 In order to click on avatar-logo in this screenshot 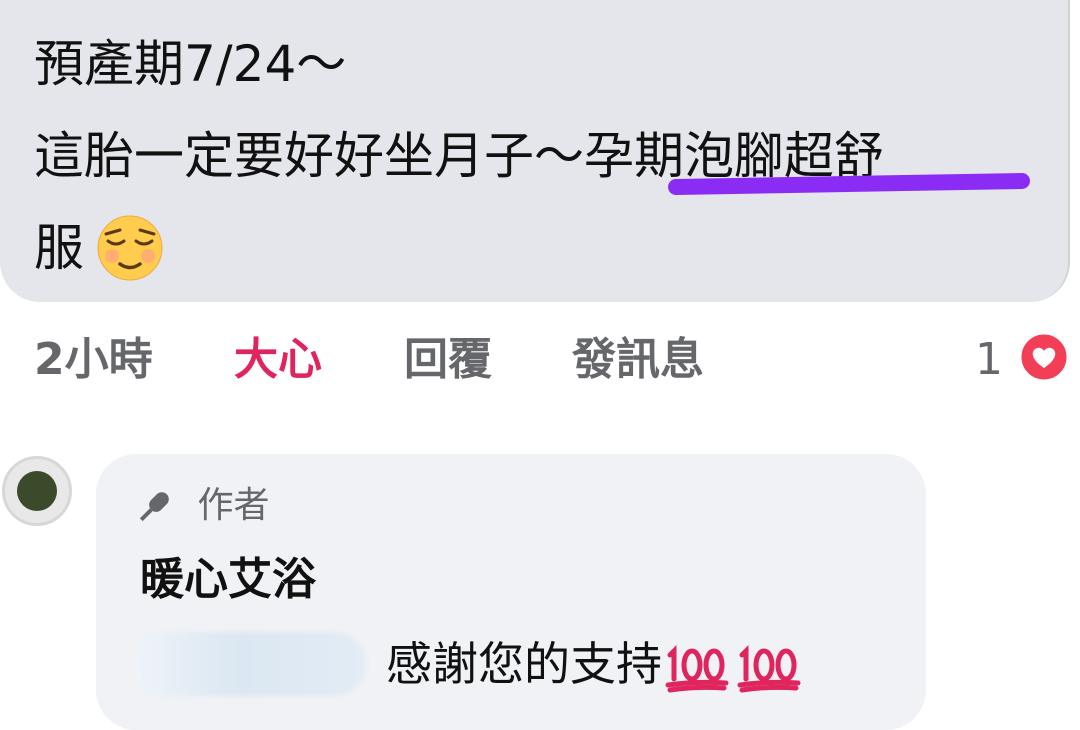, I will do `click(37, 491)`.